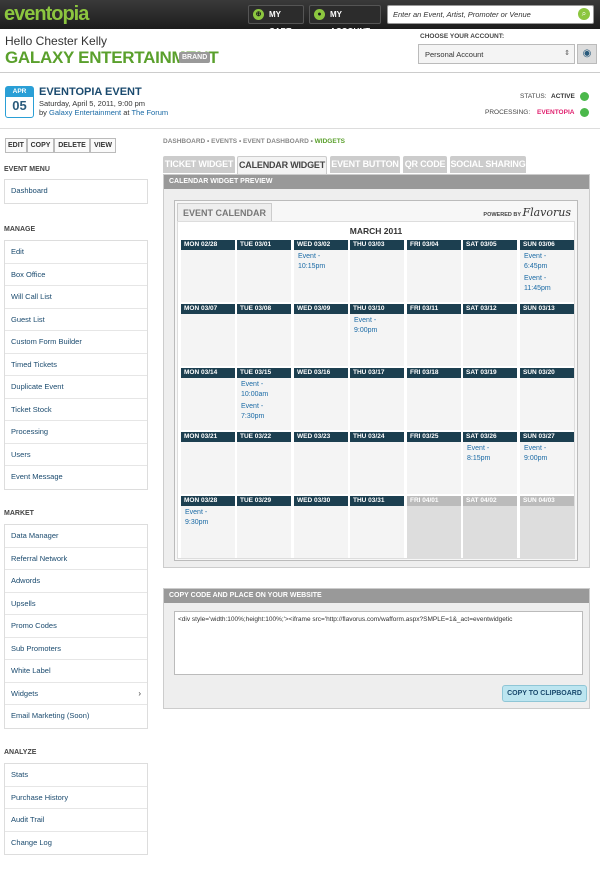 The width and height of the screenshot is (600, 882). I want to click on sidebar-item-adwords: Adwords, so click(76, 581).